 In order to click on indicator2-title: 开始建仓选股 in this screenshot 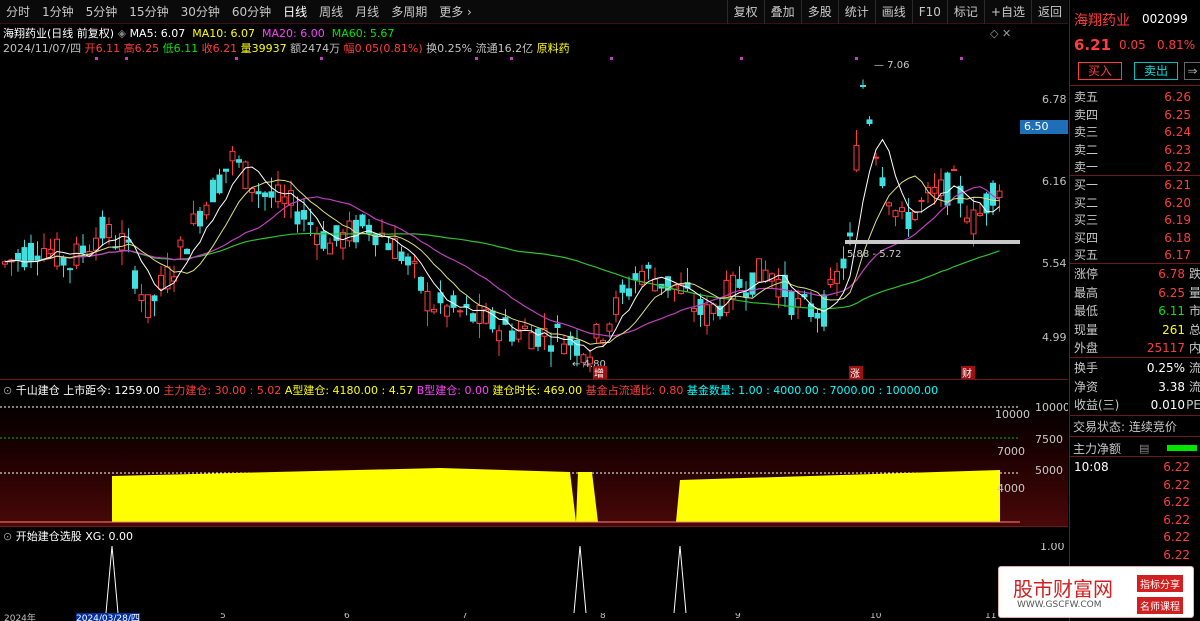, I will do `click(48, 536)`.